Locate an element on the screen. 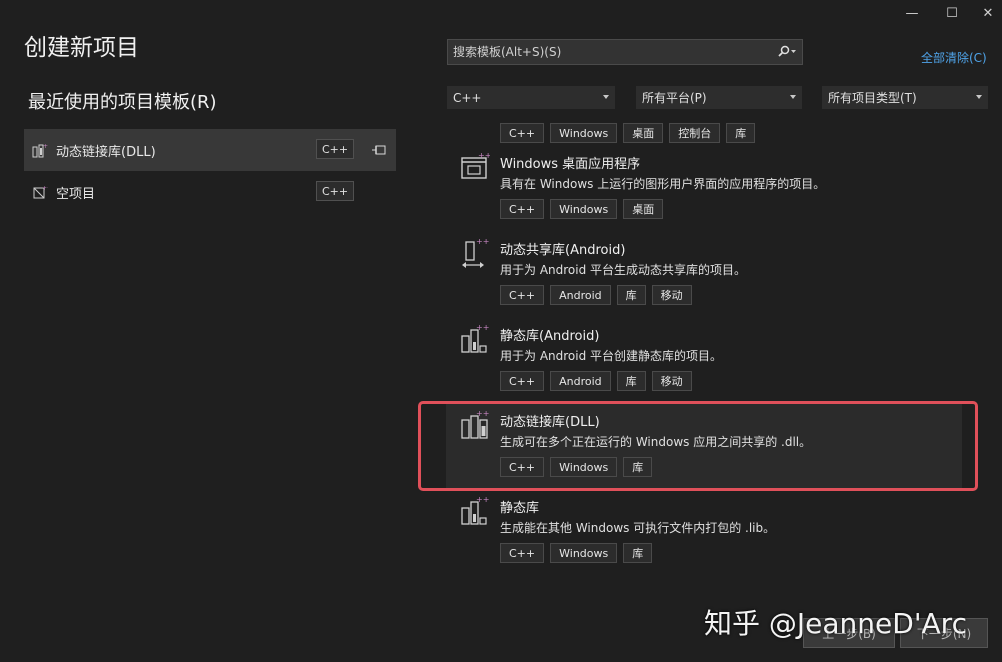  recent-item-dll: ++ 动态链接库(DLL) C++ is located at coordinates (210, 150).